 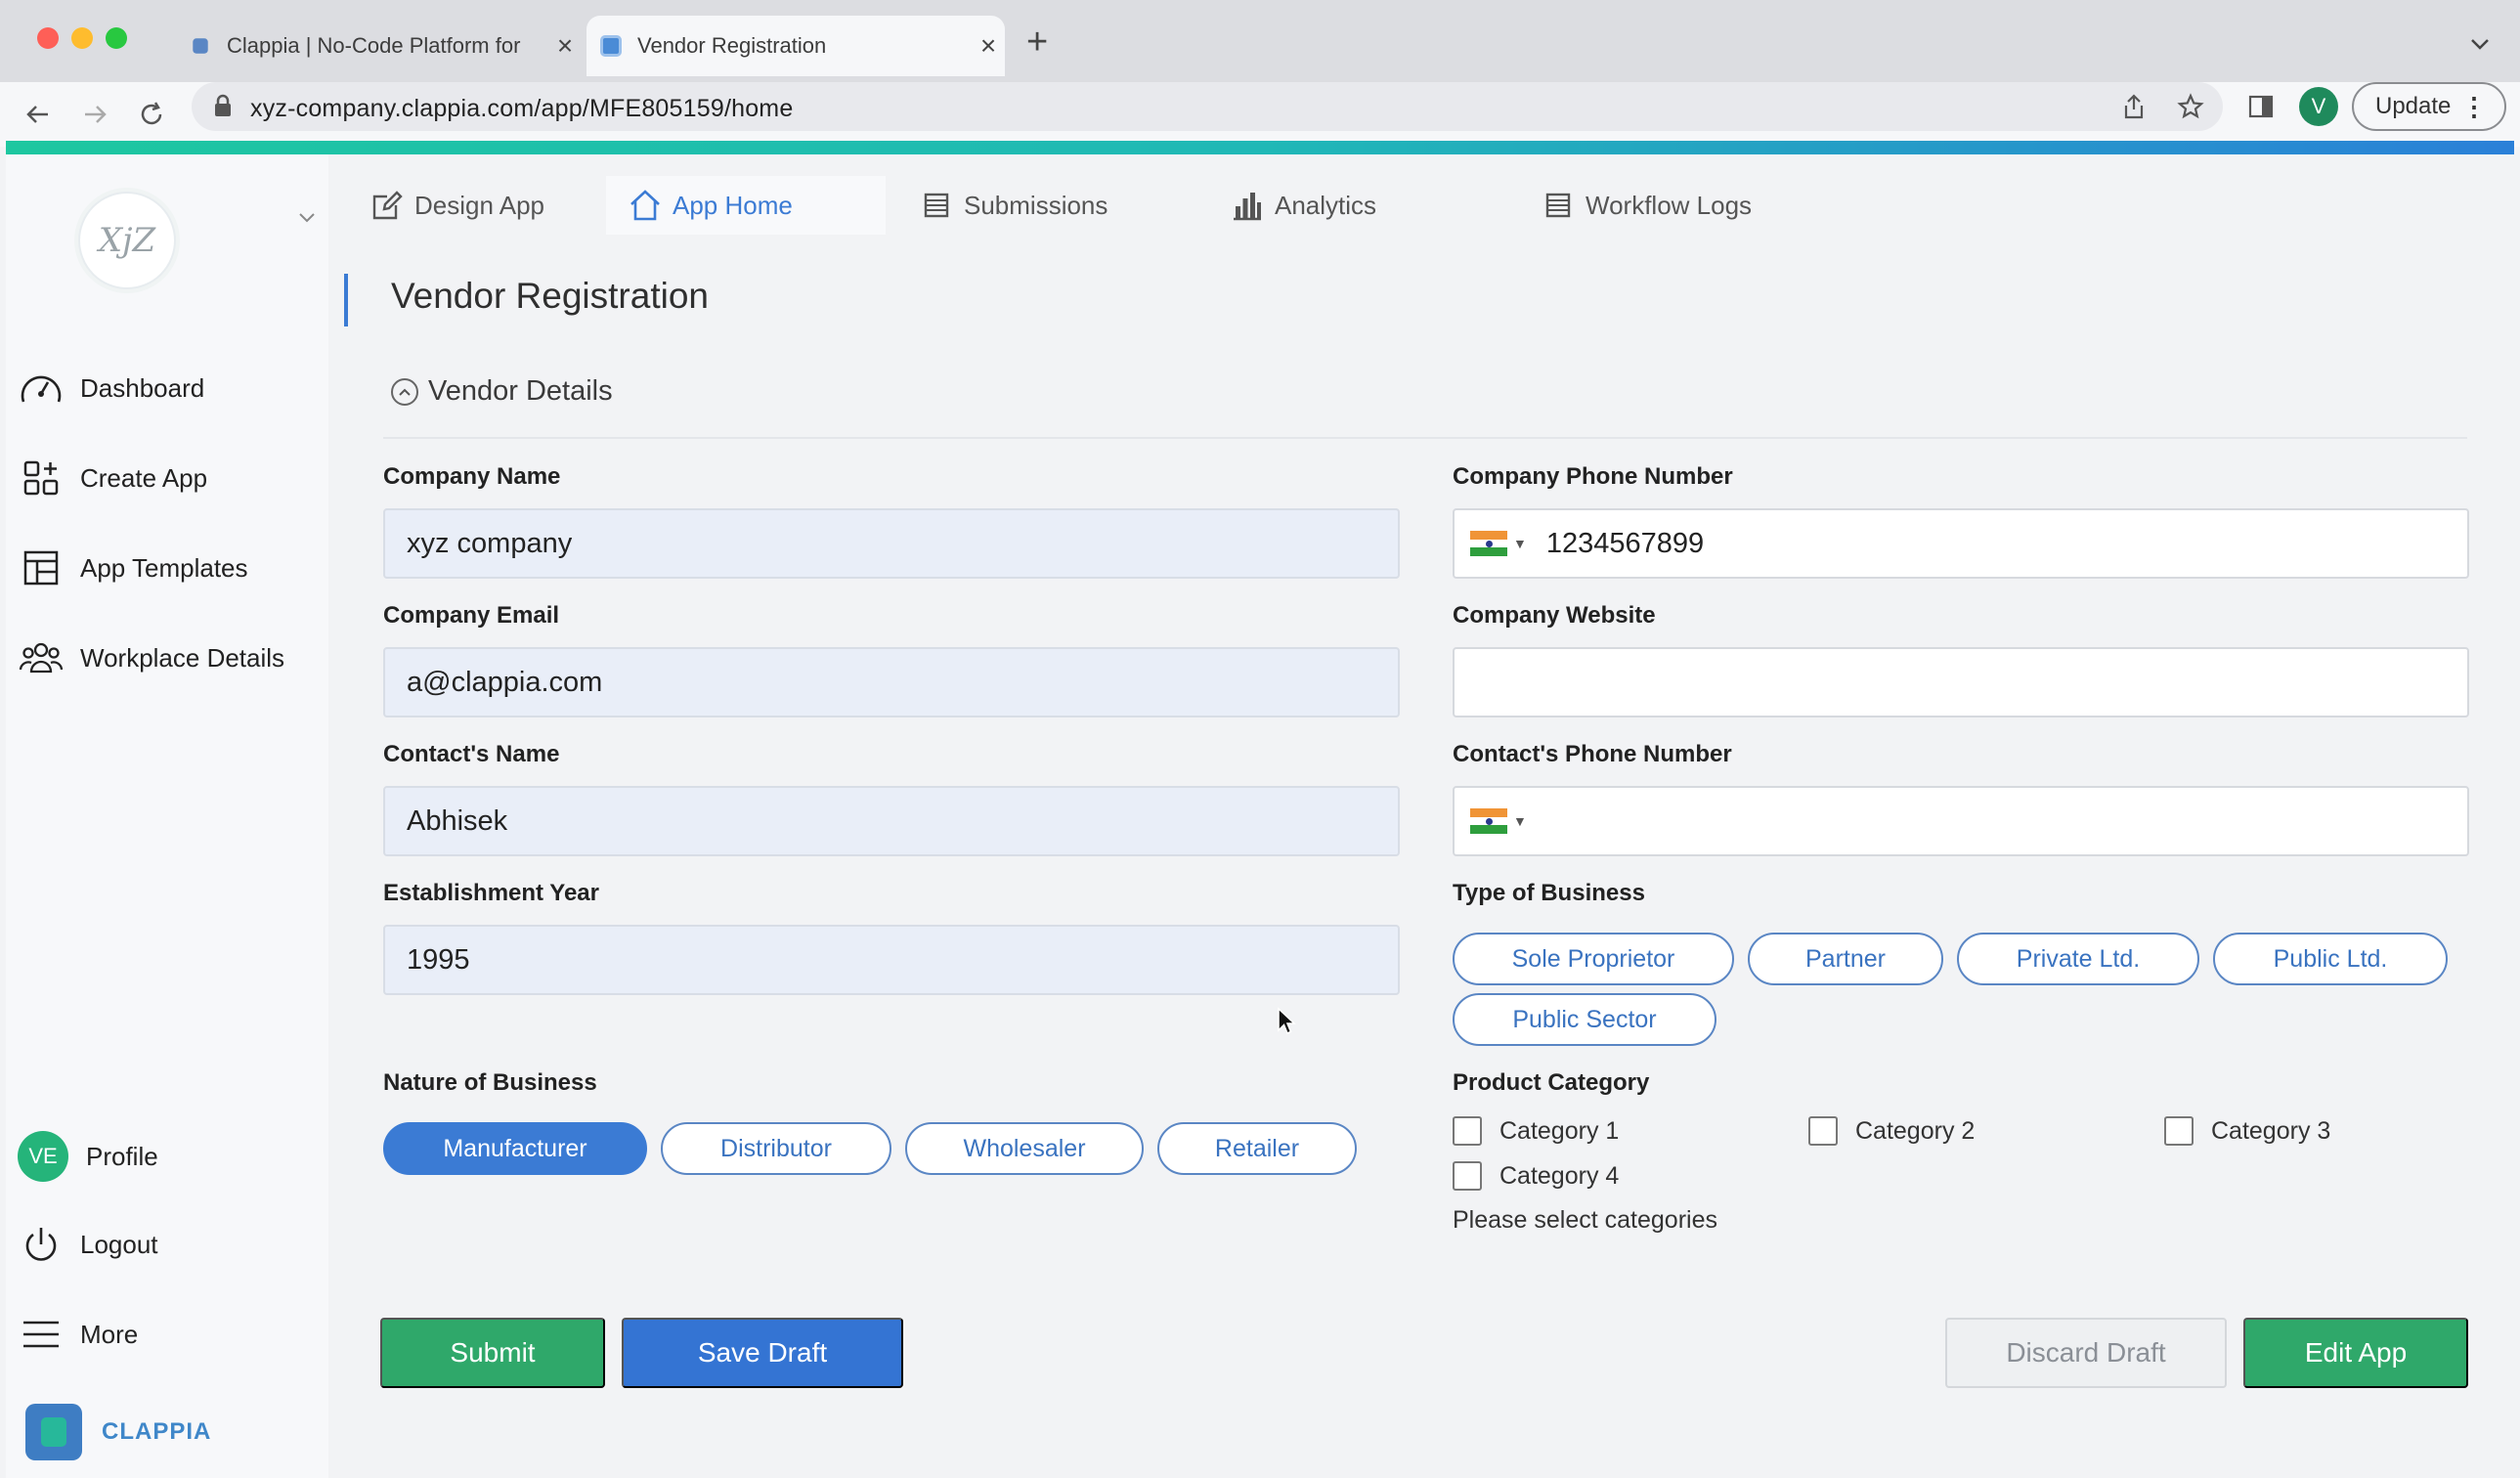 What do you see at coordinates (78, 1335) in the screenshot?
I see `sidebar-item-more: More` at bounding box center [78, 1335].